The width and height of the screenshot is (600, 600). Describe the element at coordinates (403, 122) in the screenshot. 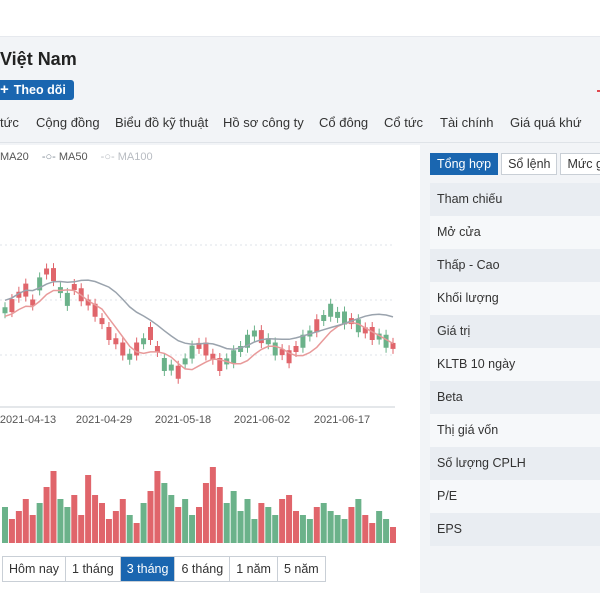

I see `tab-dividends: Cổ tức` at that location.